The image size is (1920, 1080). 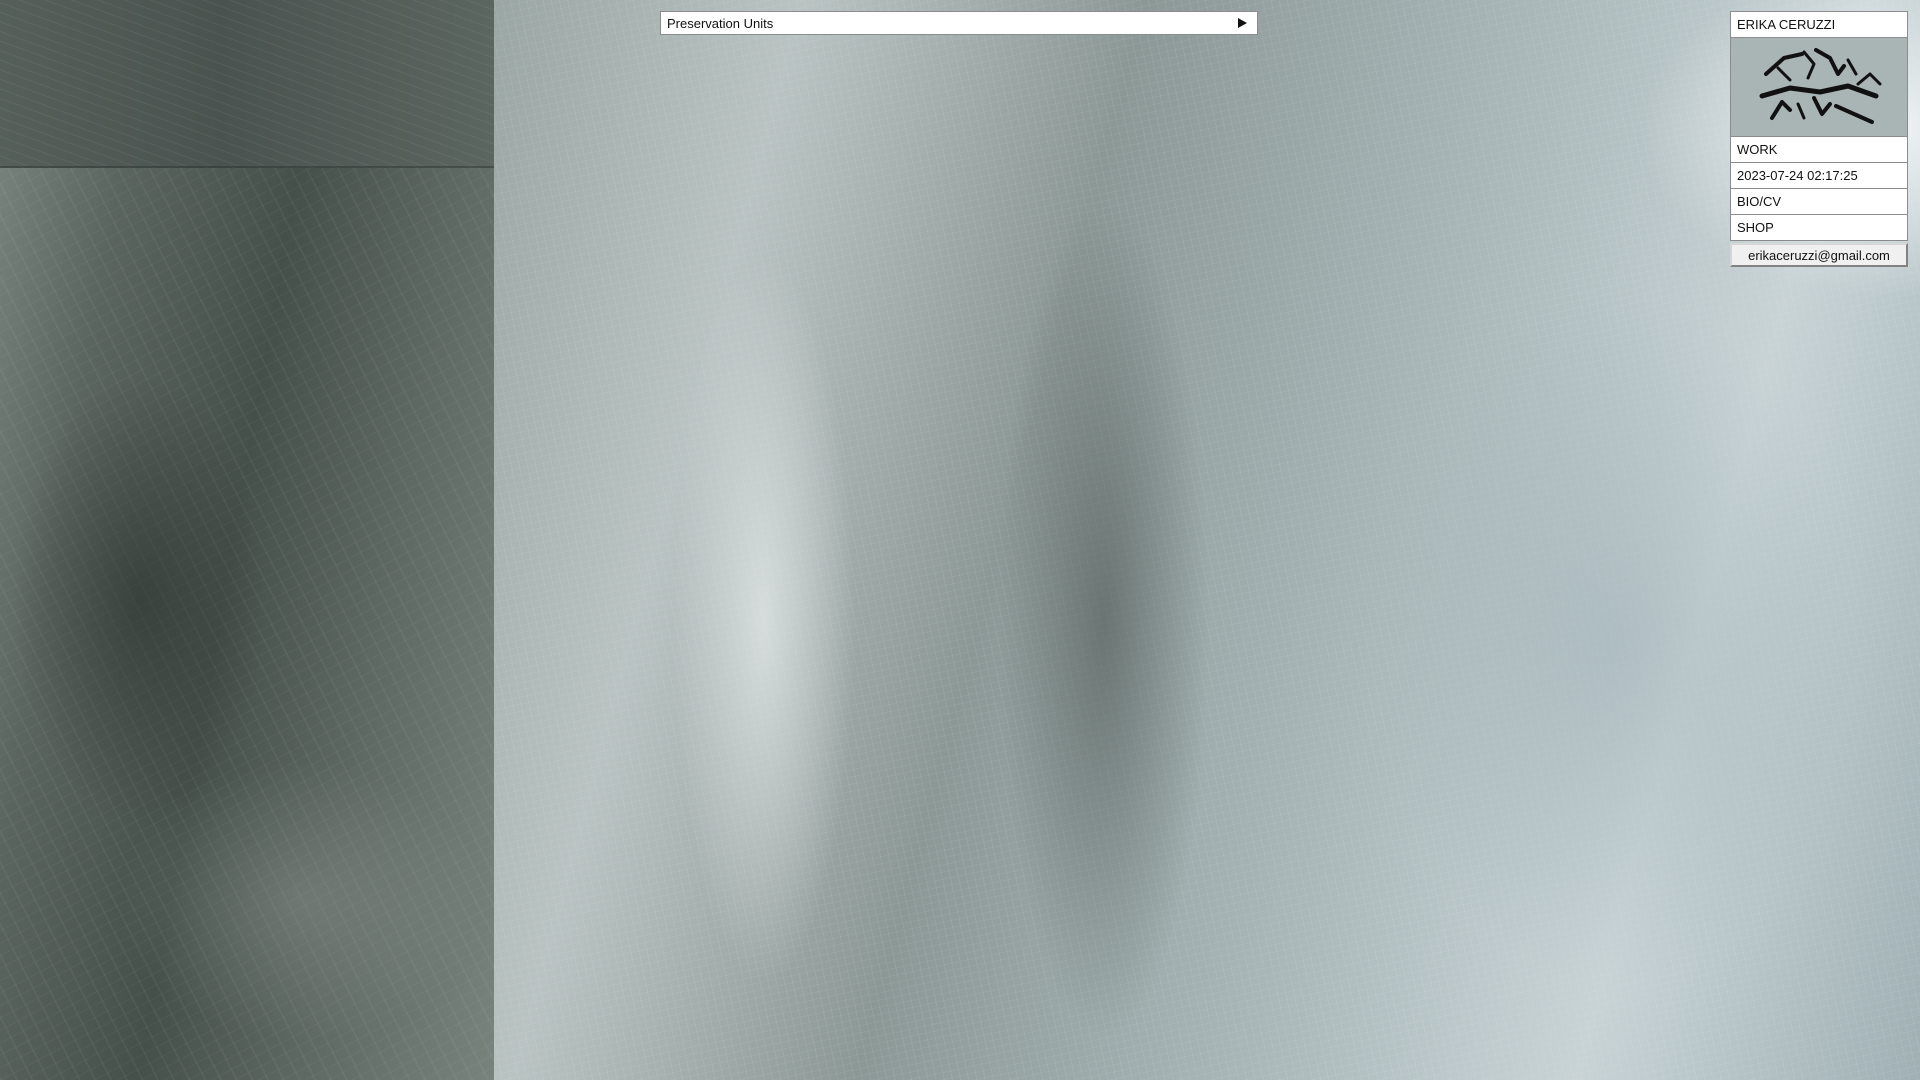 What do you see at coordinates (959, 23) in the screenshot?
I see `project-title-bar: Preservation Units` at bounding box center [959, 23].